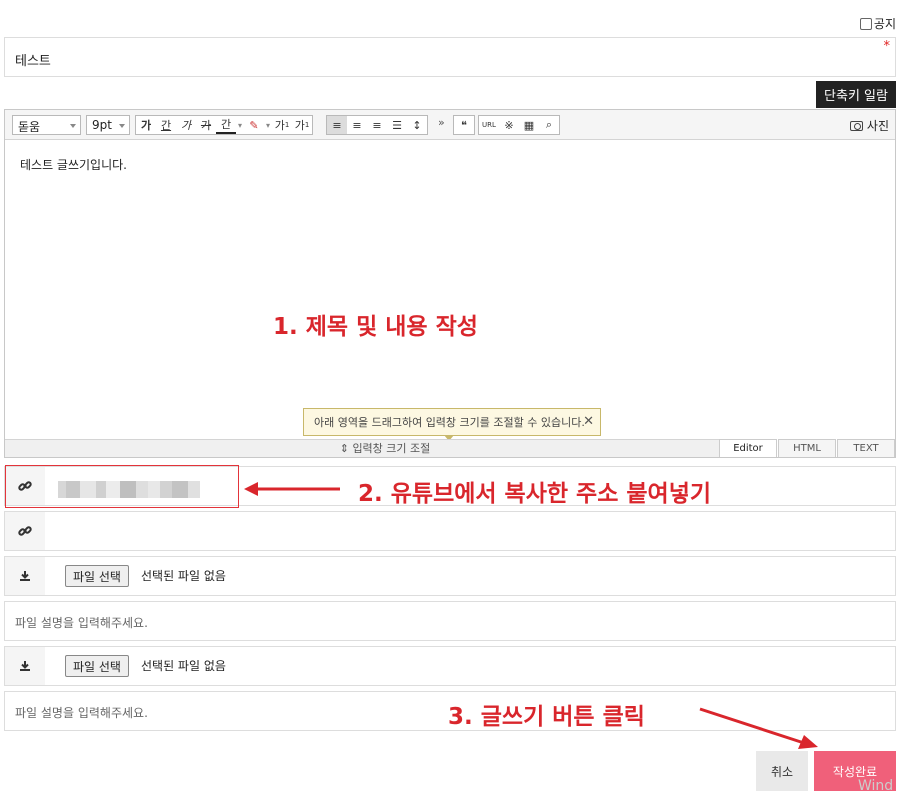 This screenshot has height=797, width=901. What do you see at coordinates (166, 125) in the screenshot?
I see `underline-button: 간` at bounding box center [166, 125].